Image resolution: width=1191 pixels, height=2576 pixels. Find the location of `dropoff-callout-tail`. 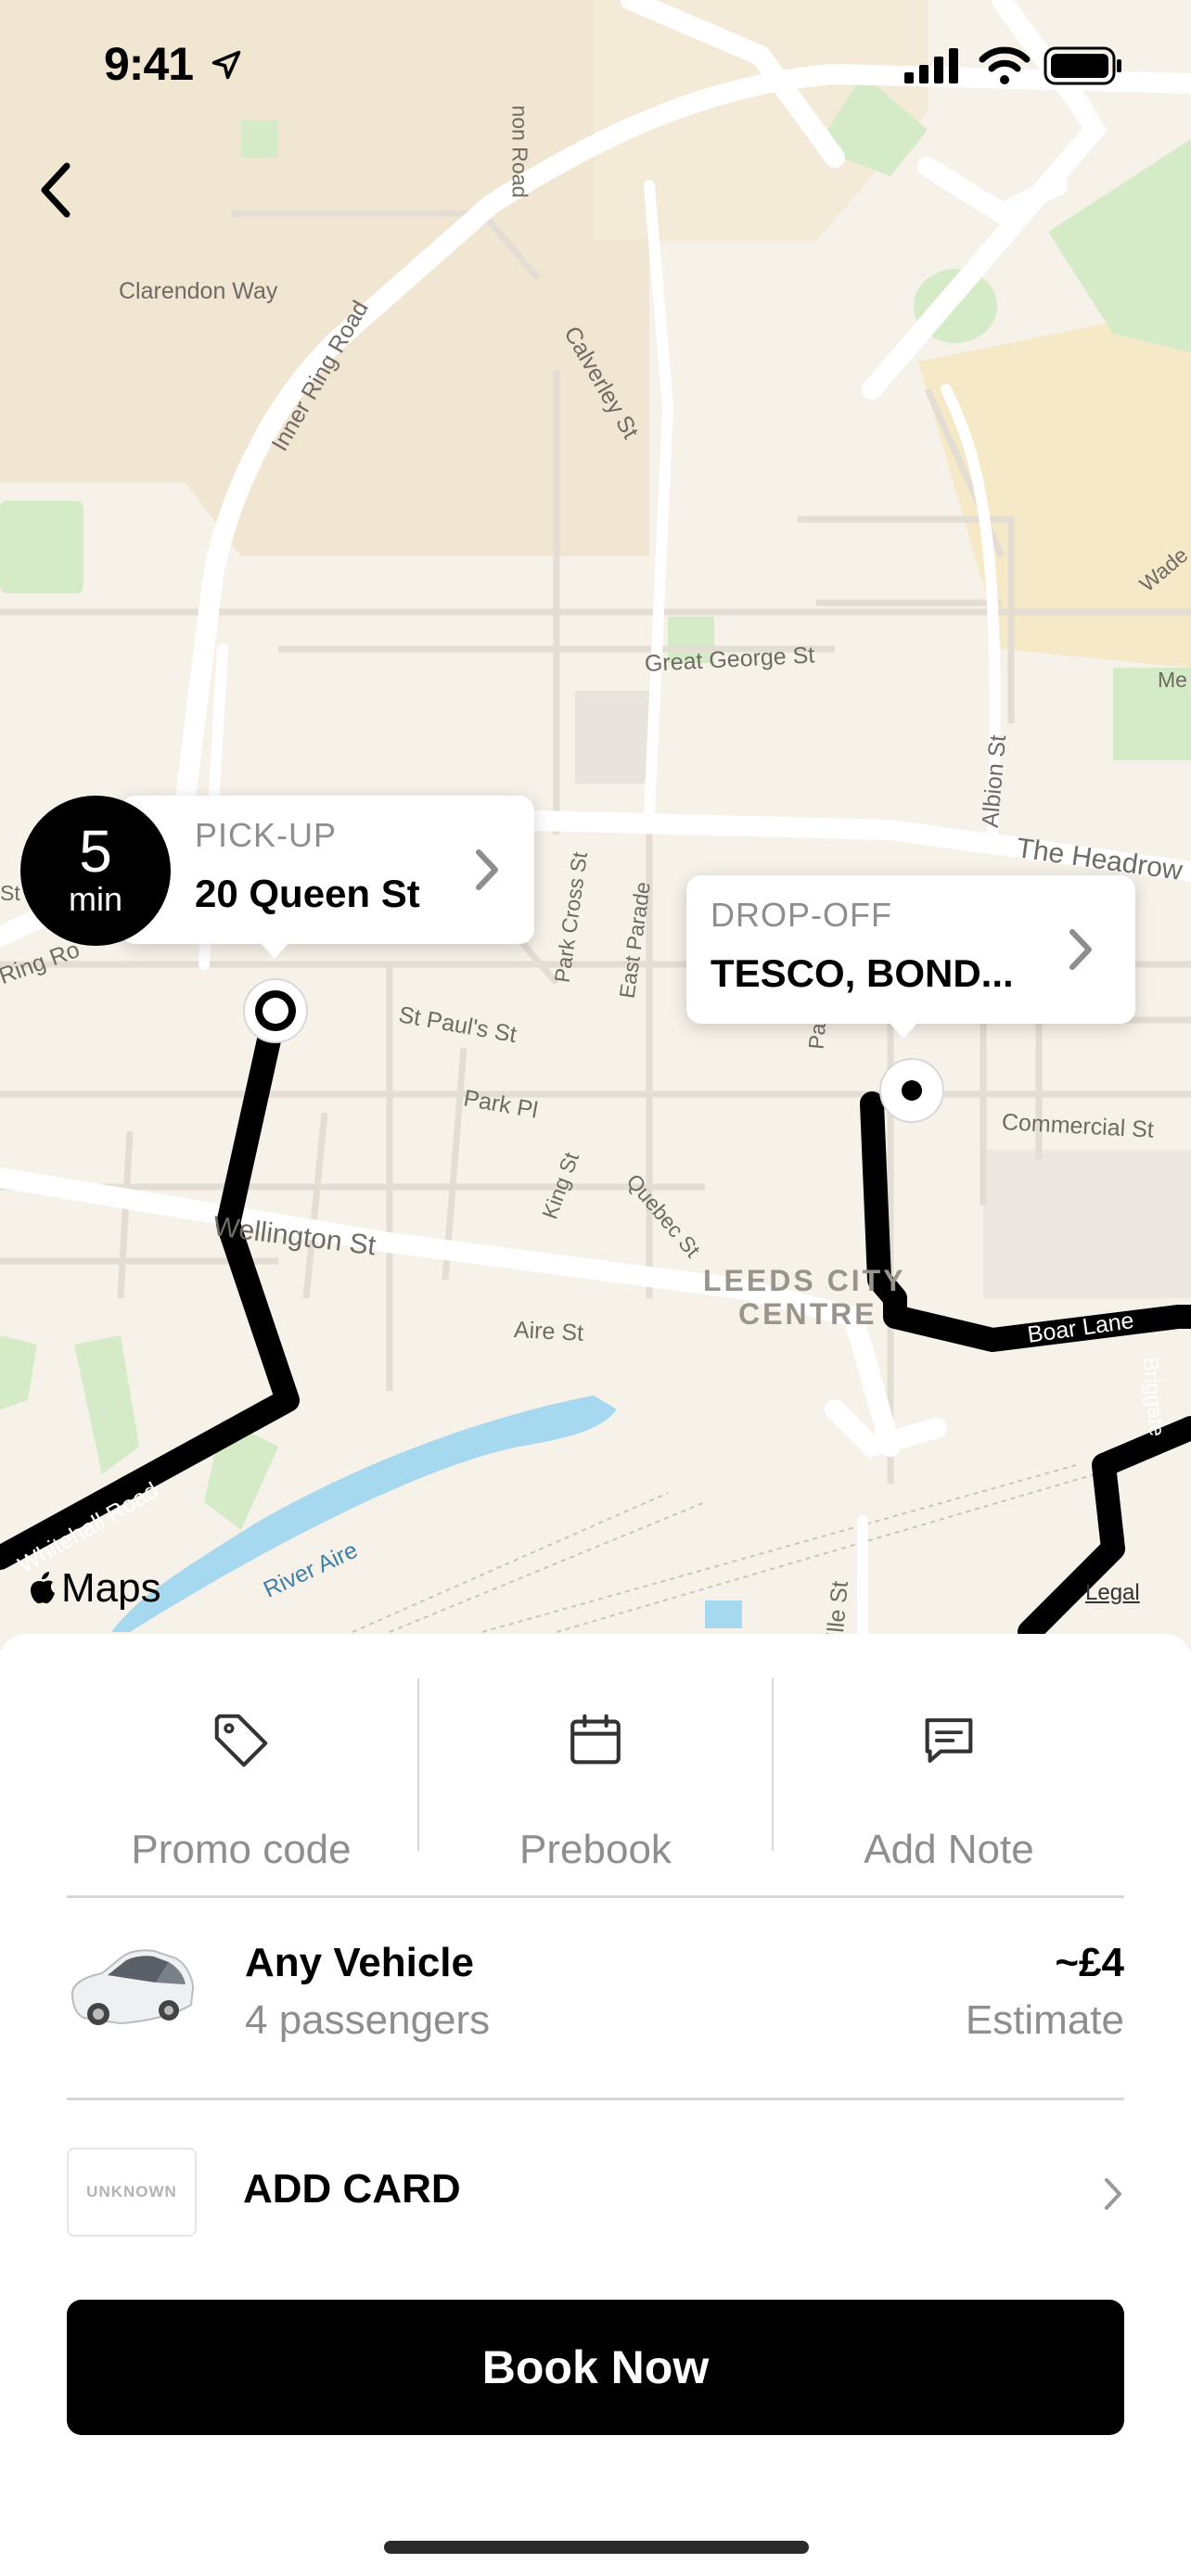

dropoff-callout-tail is located at coordinates (903, 1030).